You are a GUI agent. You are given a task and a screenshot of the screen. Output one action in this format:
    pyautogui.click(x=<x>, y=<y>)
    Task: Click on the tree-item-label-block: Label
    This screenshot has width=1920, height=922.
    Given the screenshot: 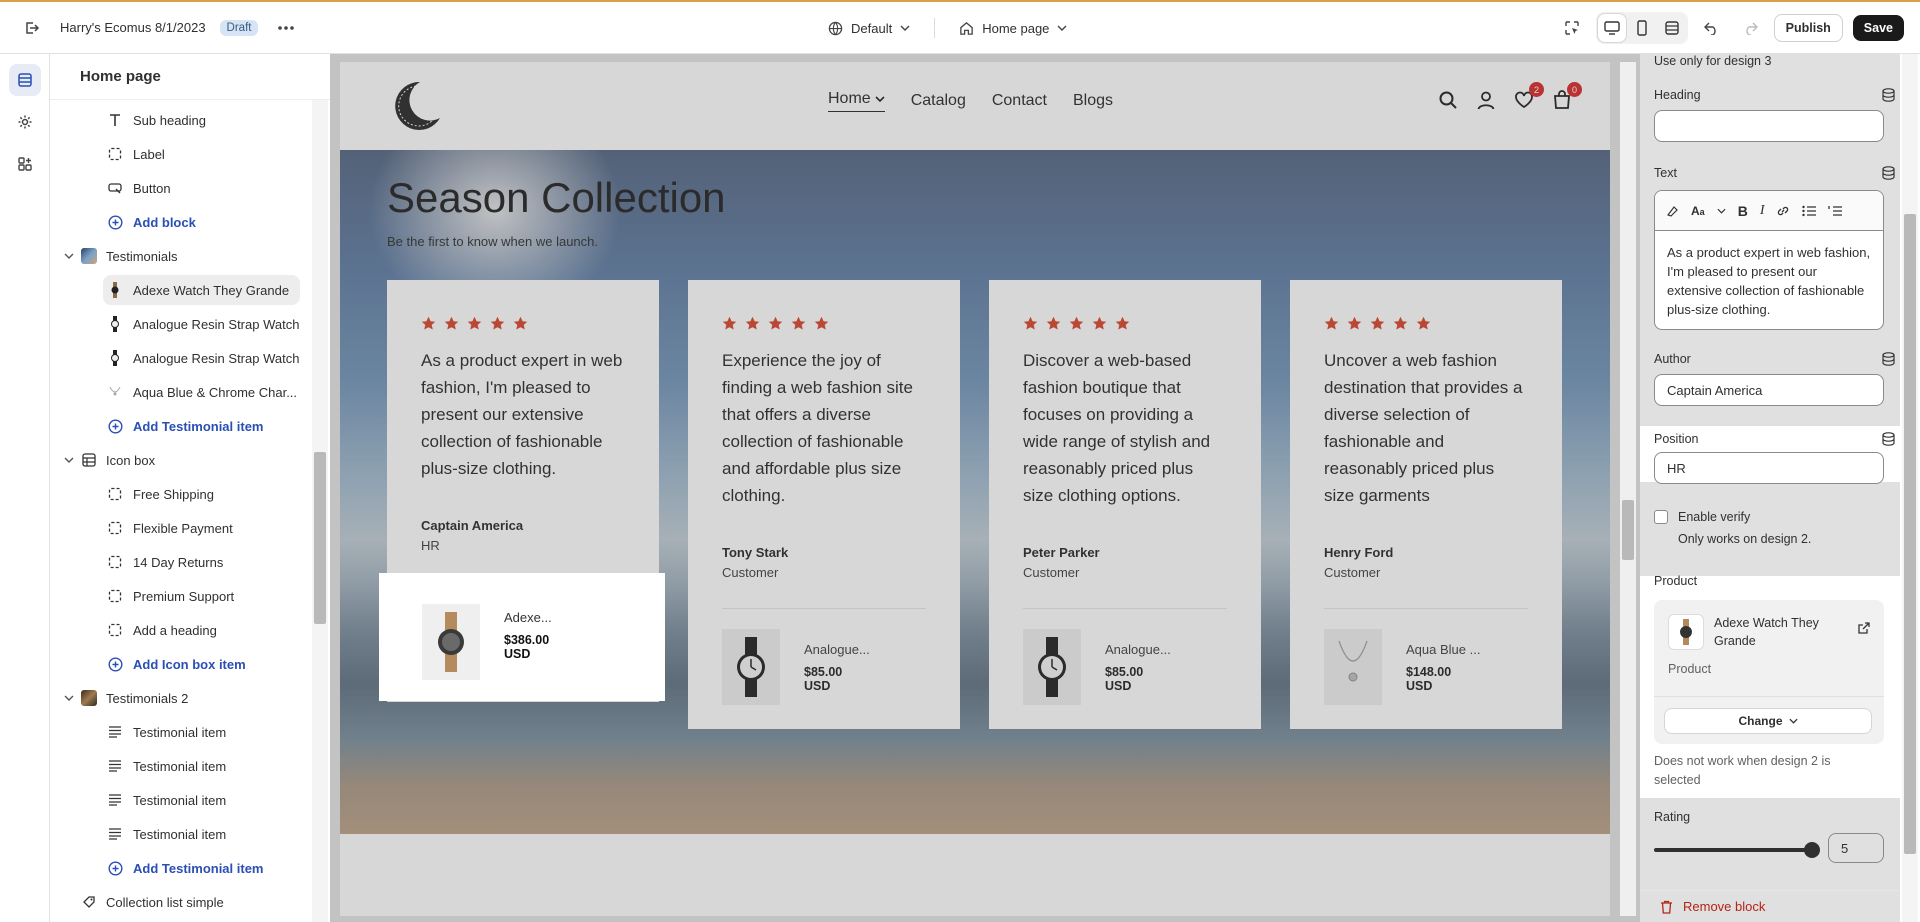 What is the action you would take?
    pyautogui.click(x=170, y=154)
    